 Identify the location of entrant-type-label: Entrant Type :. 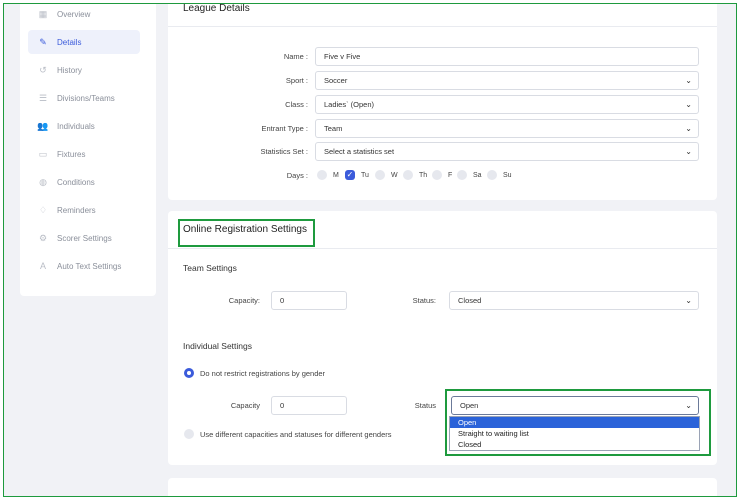
(284, 128).